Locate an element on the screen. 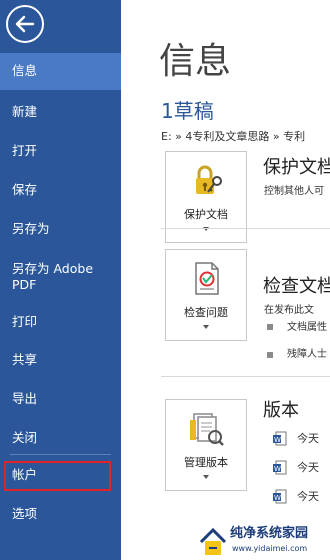  back-arrow-icon is located at coordinates (25, 24).